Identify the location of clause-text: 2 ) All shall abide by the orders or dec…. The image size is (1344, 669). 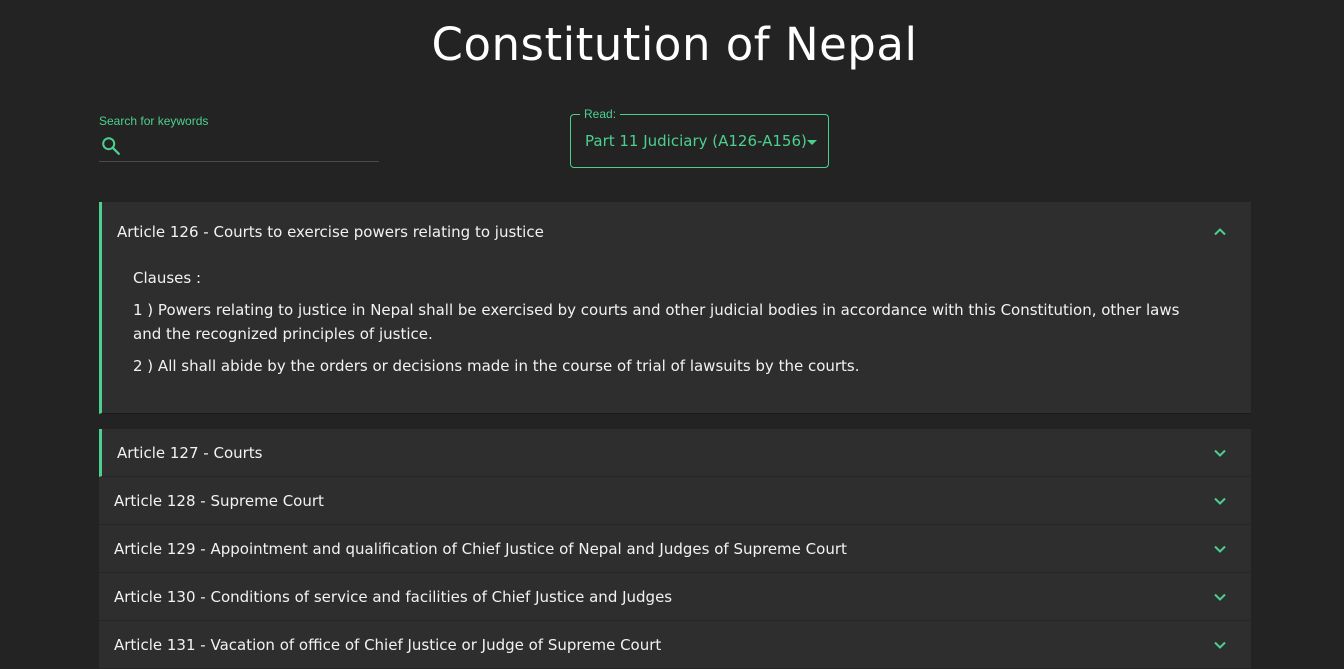
(496, 366).